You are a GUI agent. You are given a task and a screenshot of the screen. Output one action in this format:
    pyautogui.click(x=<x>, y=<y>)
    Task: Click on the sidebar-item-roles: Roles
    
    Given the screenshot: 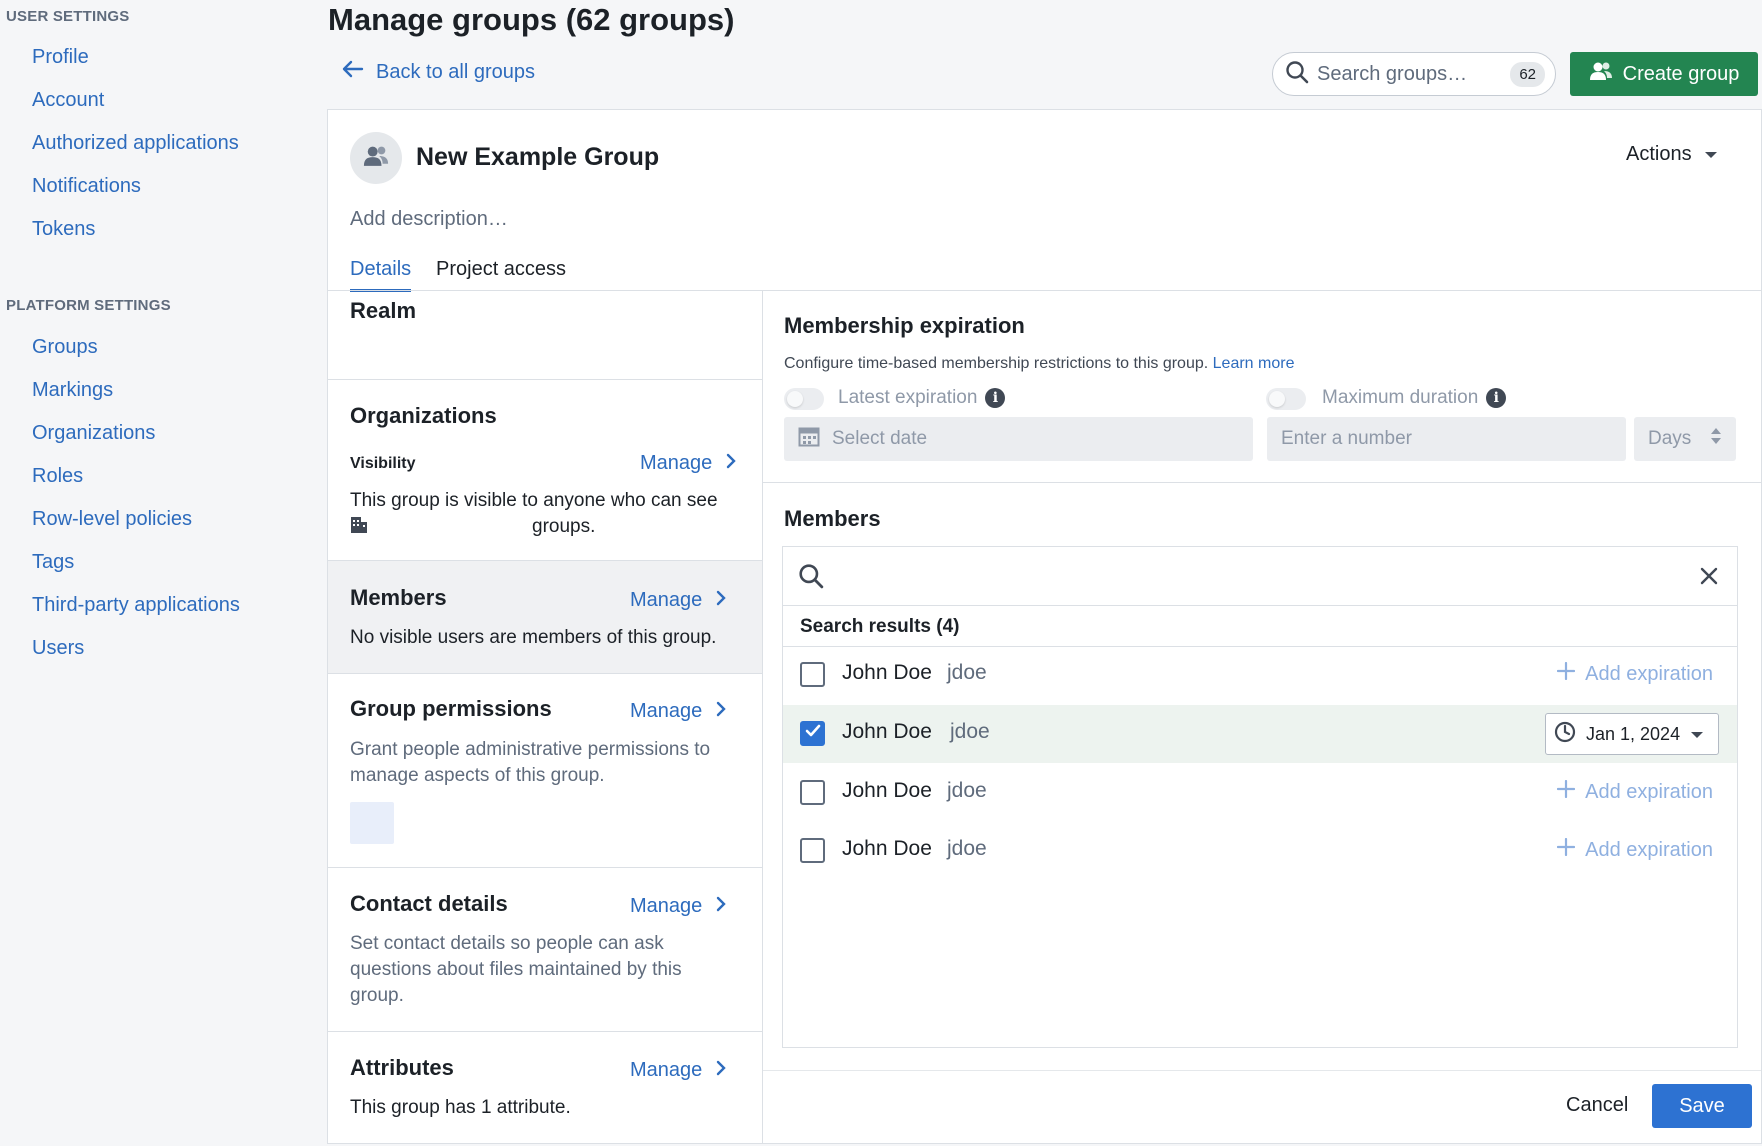 What is the action you would take?
    pyautogui.click(x=57, y=476)
    